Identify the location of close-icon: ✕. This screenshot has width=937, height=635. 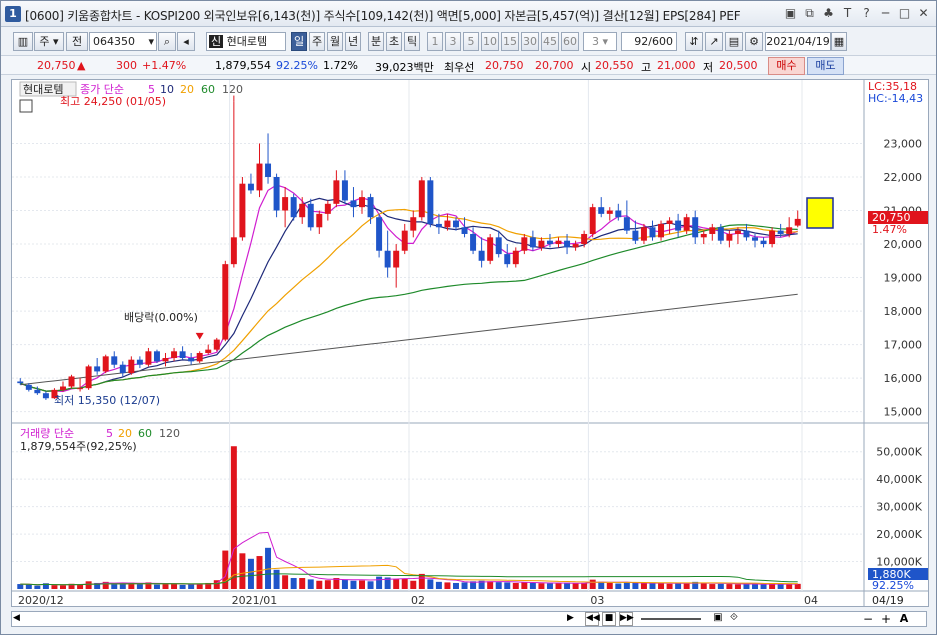
(923, 13).